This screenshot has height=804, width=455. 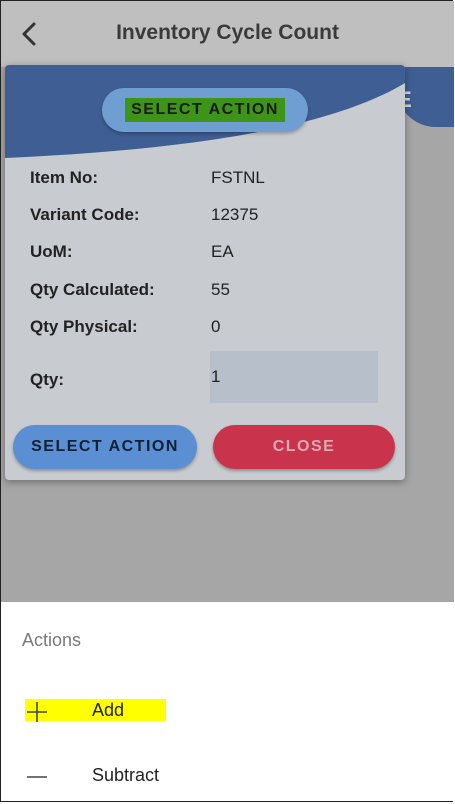 I want to click on actions-sheet-title: Actions, so click(x=52, y=640).